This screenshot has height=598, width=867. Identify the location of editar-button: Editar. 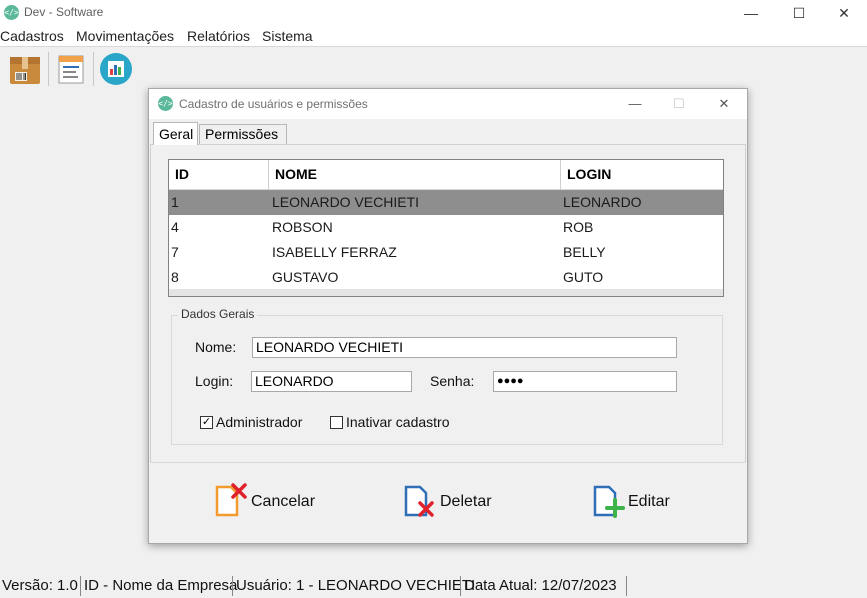
(641, 501).